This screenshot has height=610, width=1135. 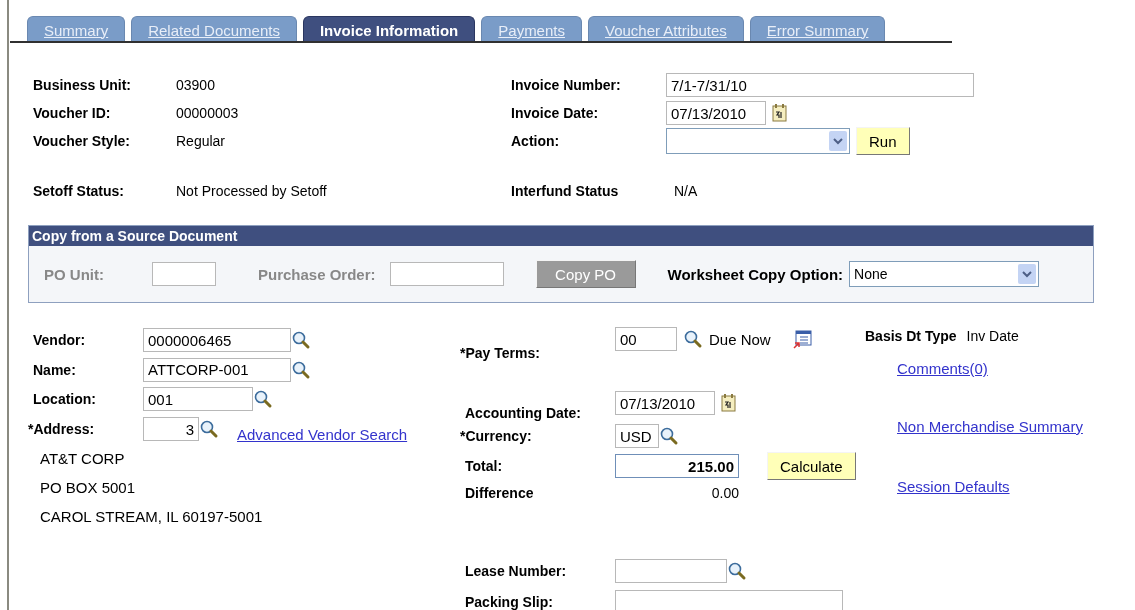 I want to click on field-label: Setoff Status:, so click(x=78, y=191).